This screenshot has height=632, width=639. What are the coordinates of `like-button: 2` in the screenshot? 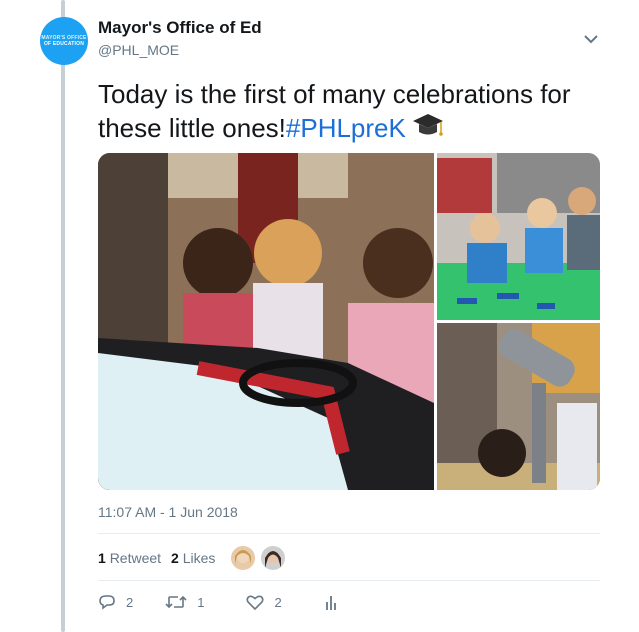 It's located at (264, 602).